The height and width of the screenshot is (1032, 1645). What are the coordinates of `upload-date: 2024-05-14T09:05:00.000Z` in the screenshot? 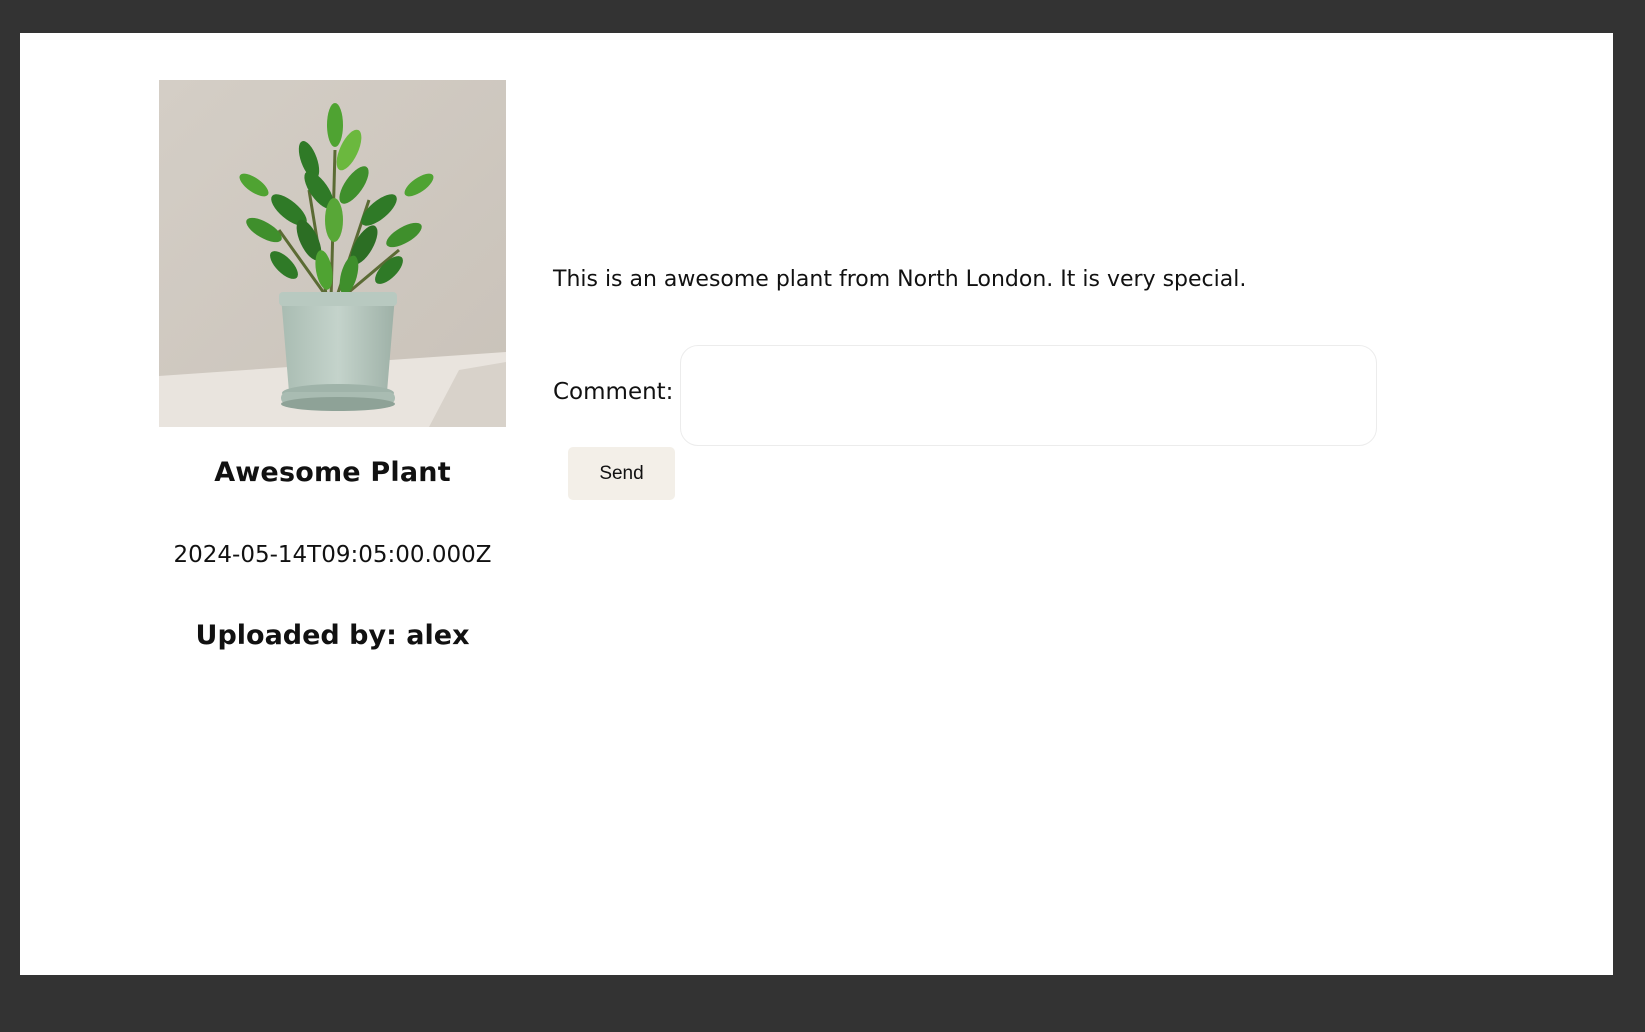 It's located at (332, 555).